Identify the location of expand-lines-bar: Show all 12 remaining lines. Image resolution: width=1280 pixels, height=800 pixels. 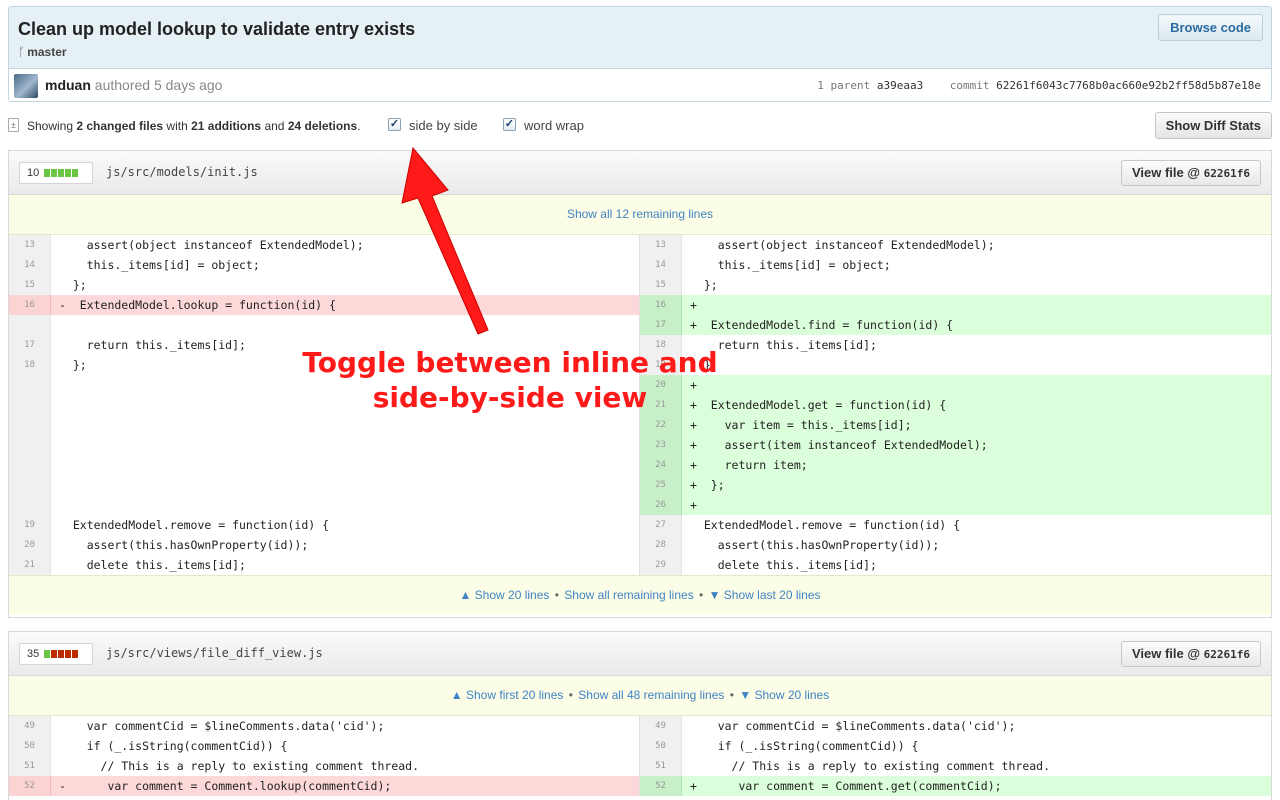
(640, 215).